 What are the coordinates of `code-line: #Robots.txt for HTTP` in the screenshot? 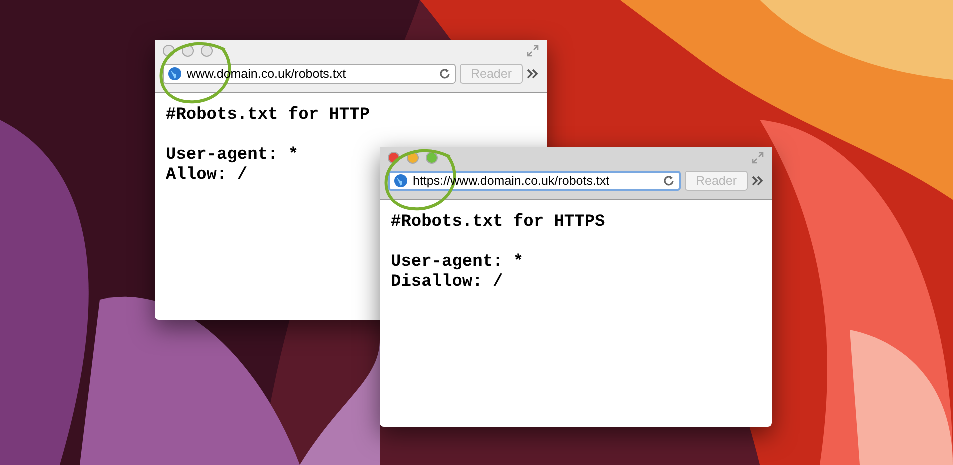 It's located at (268, 116).